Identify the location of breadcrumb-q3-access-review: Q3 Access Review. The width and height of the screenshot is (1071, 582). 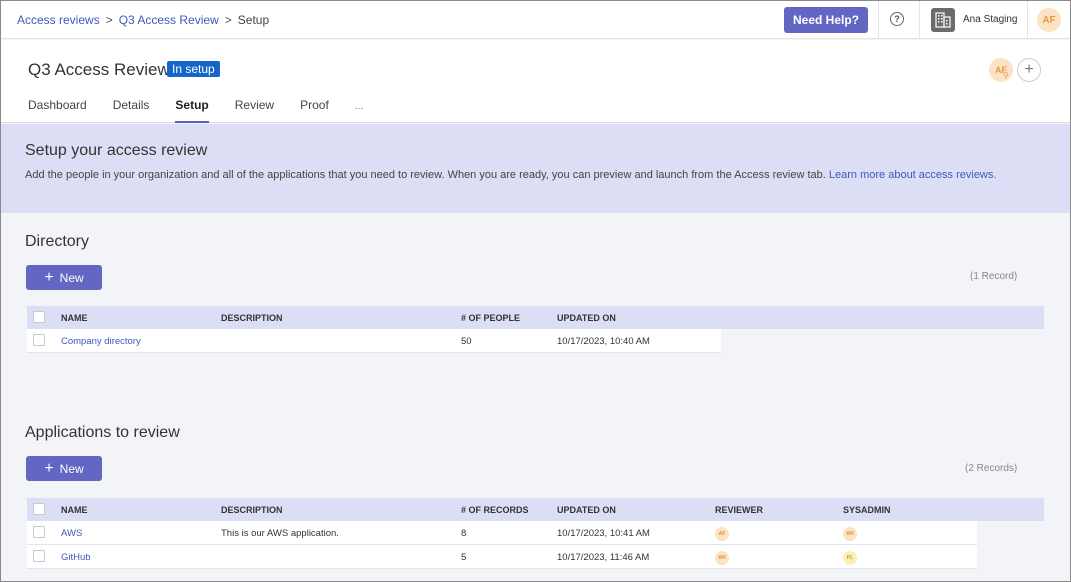
(169, 20).